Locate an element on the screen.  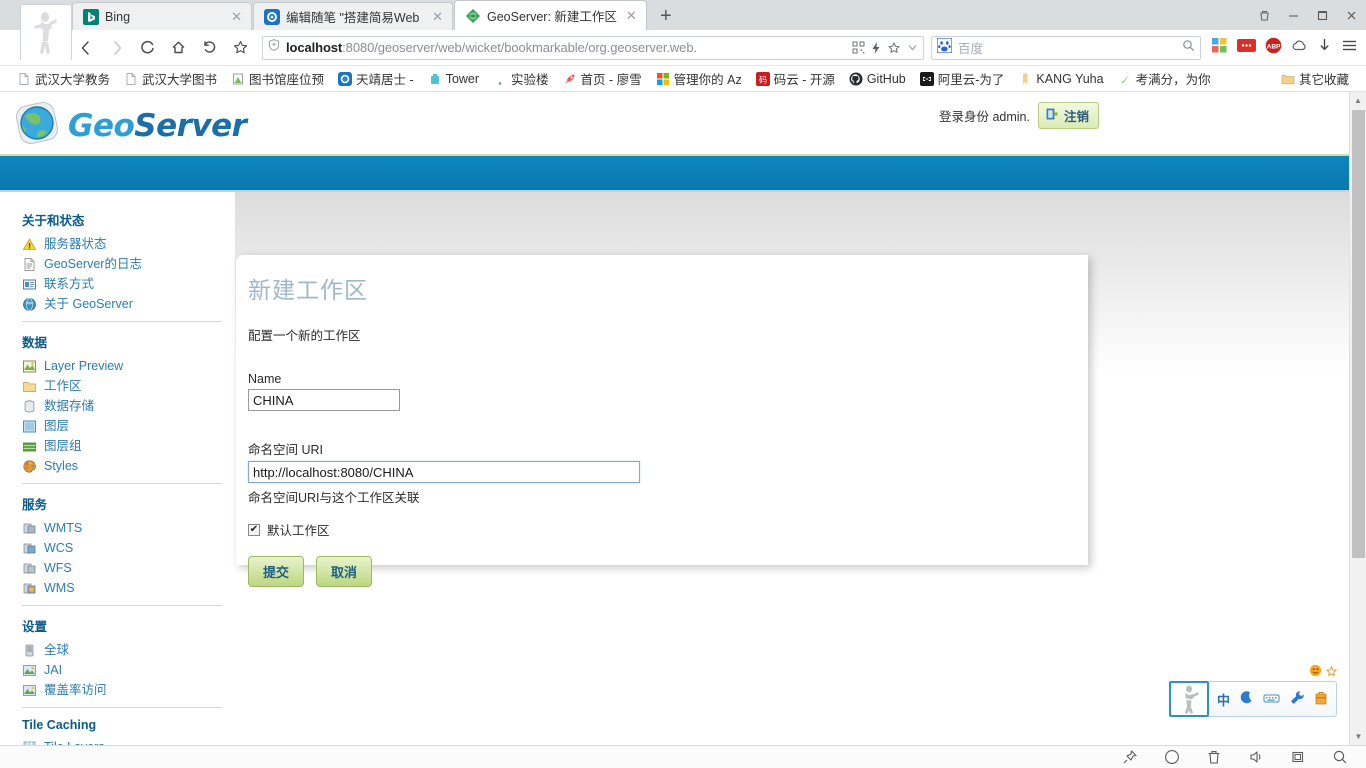
server-icon is located at coordinates (29, 650).